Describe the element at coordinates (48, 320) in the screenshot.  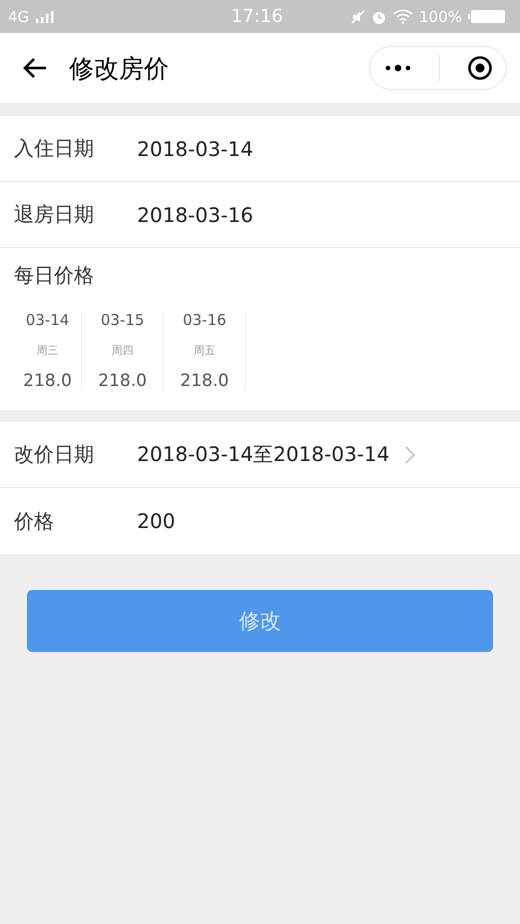
I see `day-date: 03-14` at that location.